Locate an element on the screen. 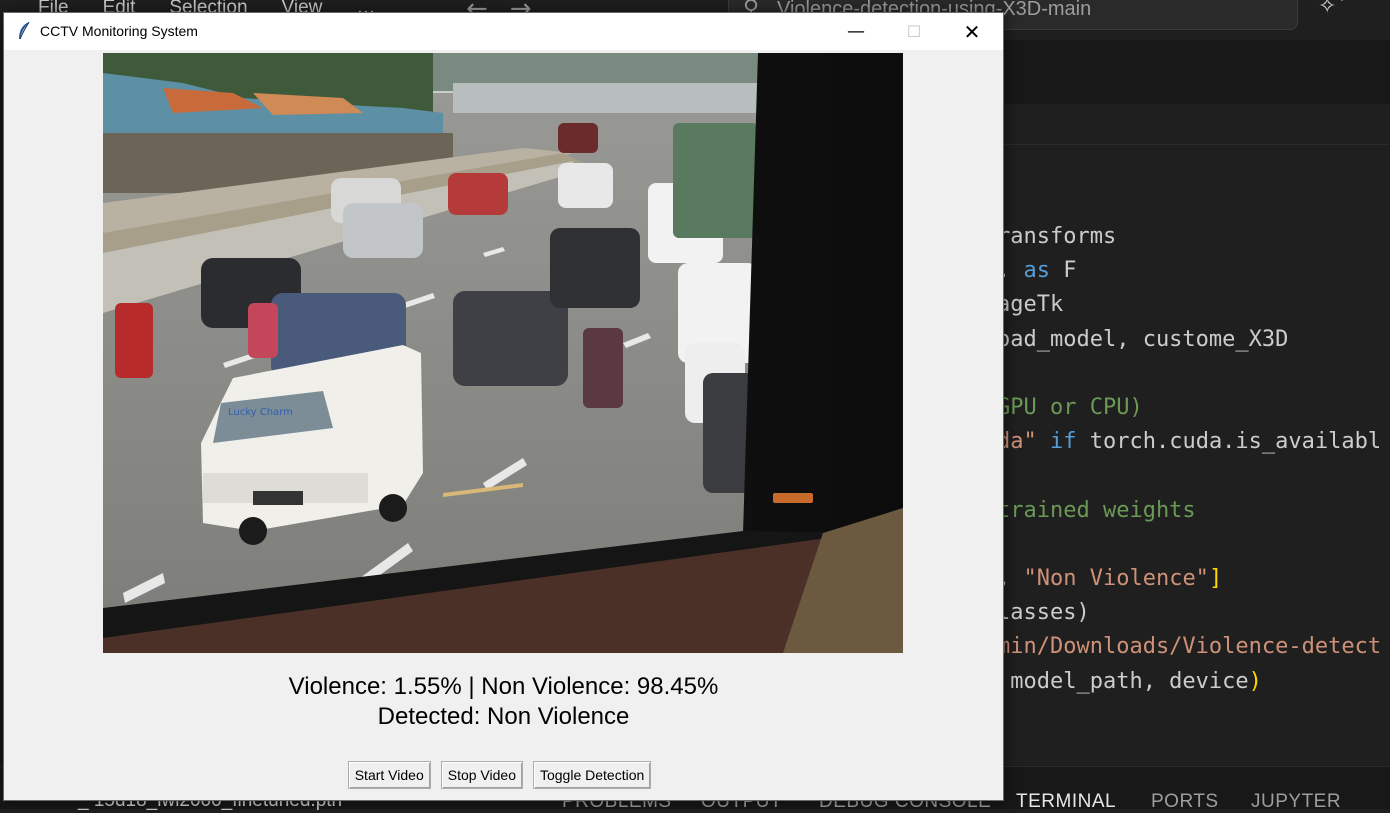 The width and height of the screenshot is (1390, 813). code-line: trained weights is located at coordinates (1099, 510).